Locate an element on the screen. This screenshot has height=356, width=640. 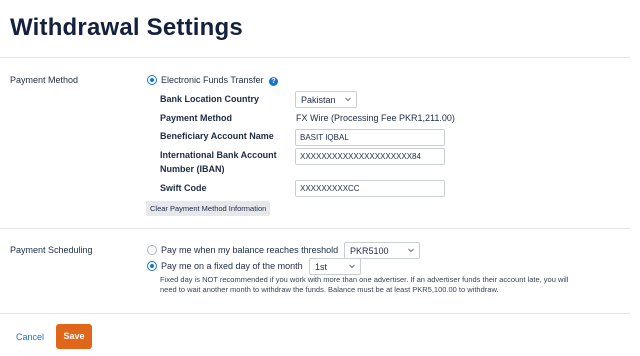
cancel-link: Cancel is located at coordinates (30, 337).